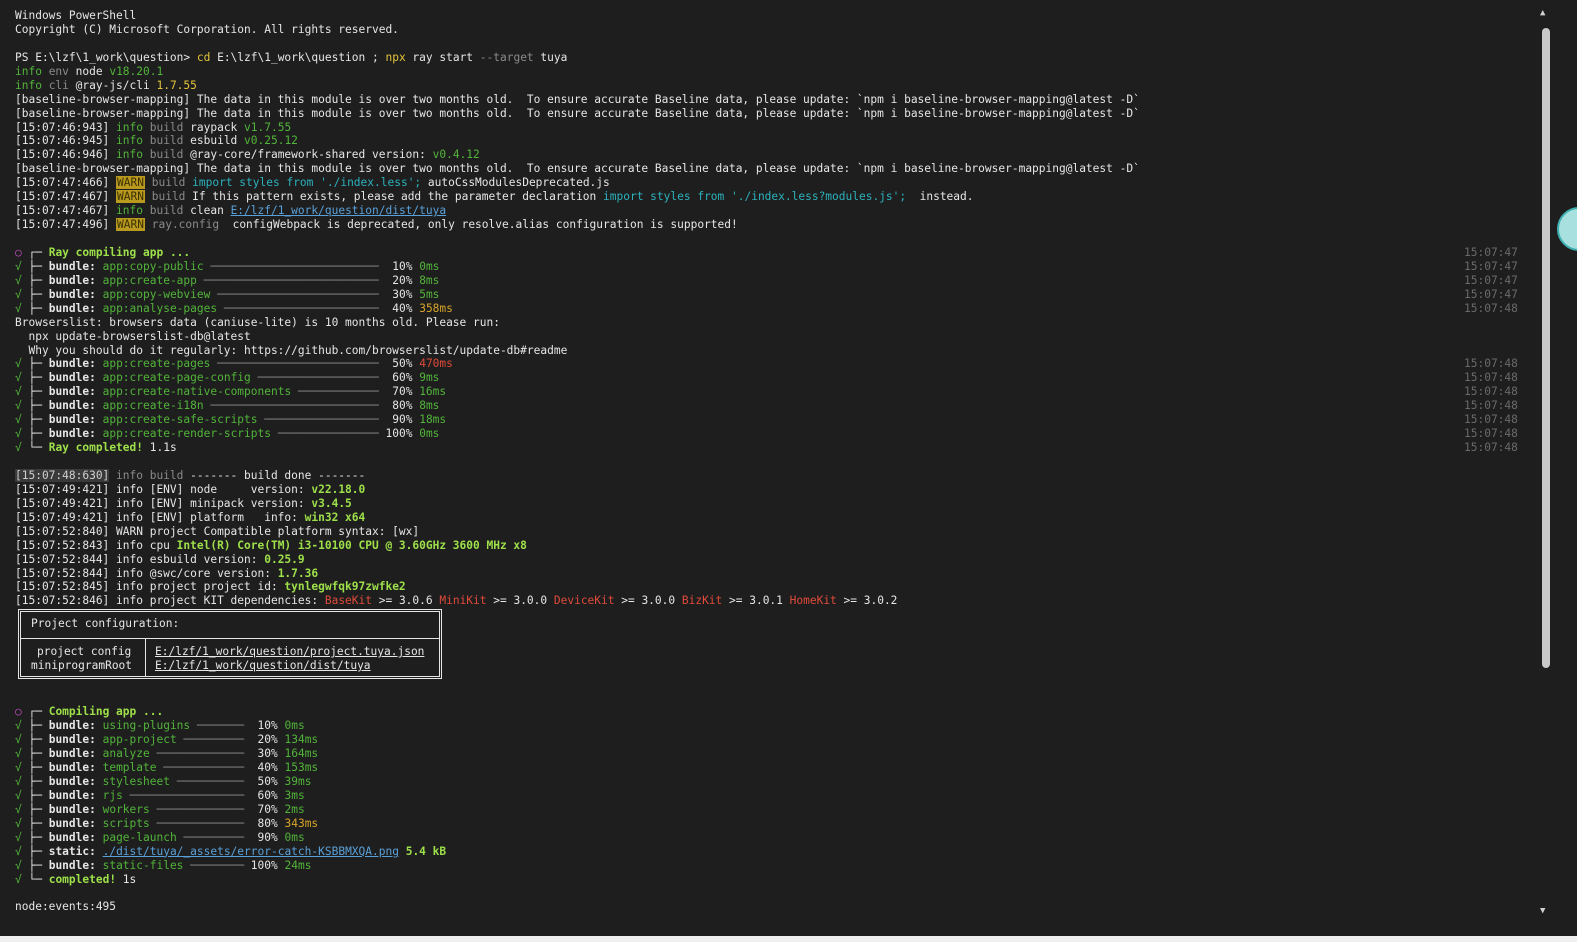 Image resolution: width=1577 pixels, height=942 pixels. I want to click on bundle-time: 39ms, so click(298, 781).